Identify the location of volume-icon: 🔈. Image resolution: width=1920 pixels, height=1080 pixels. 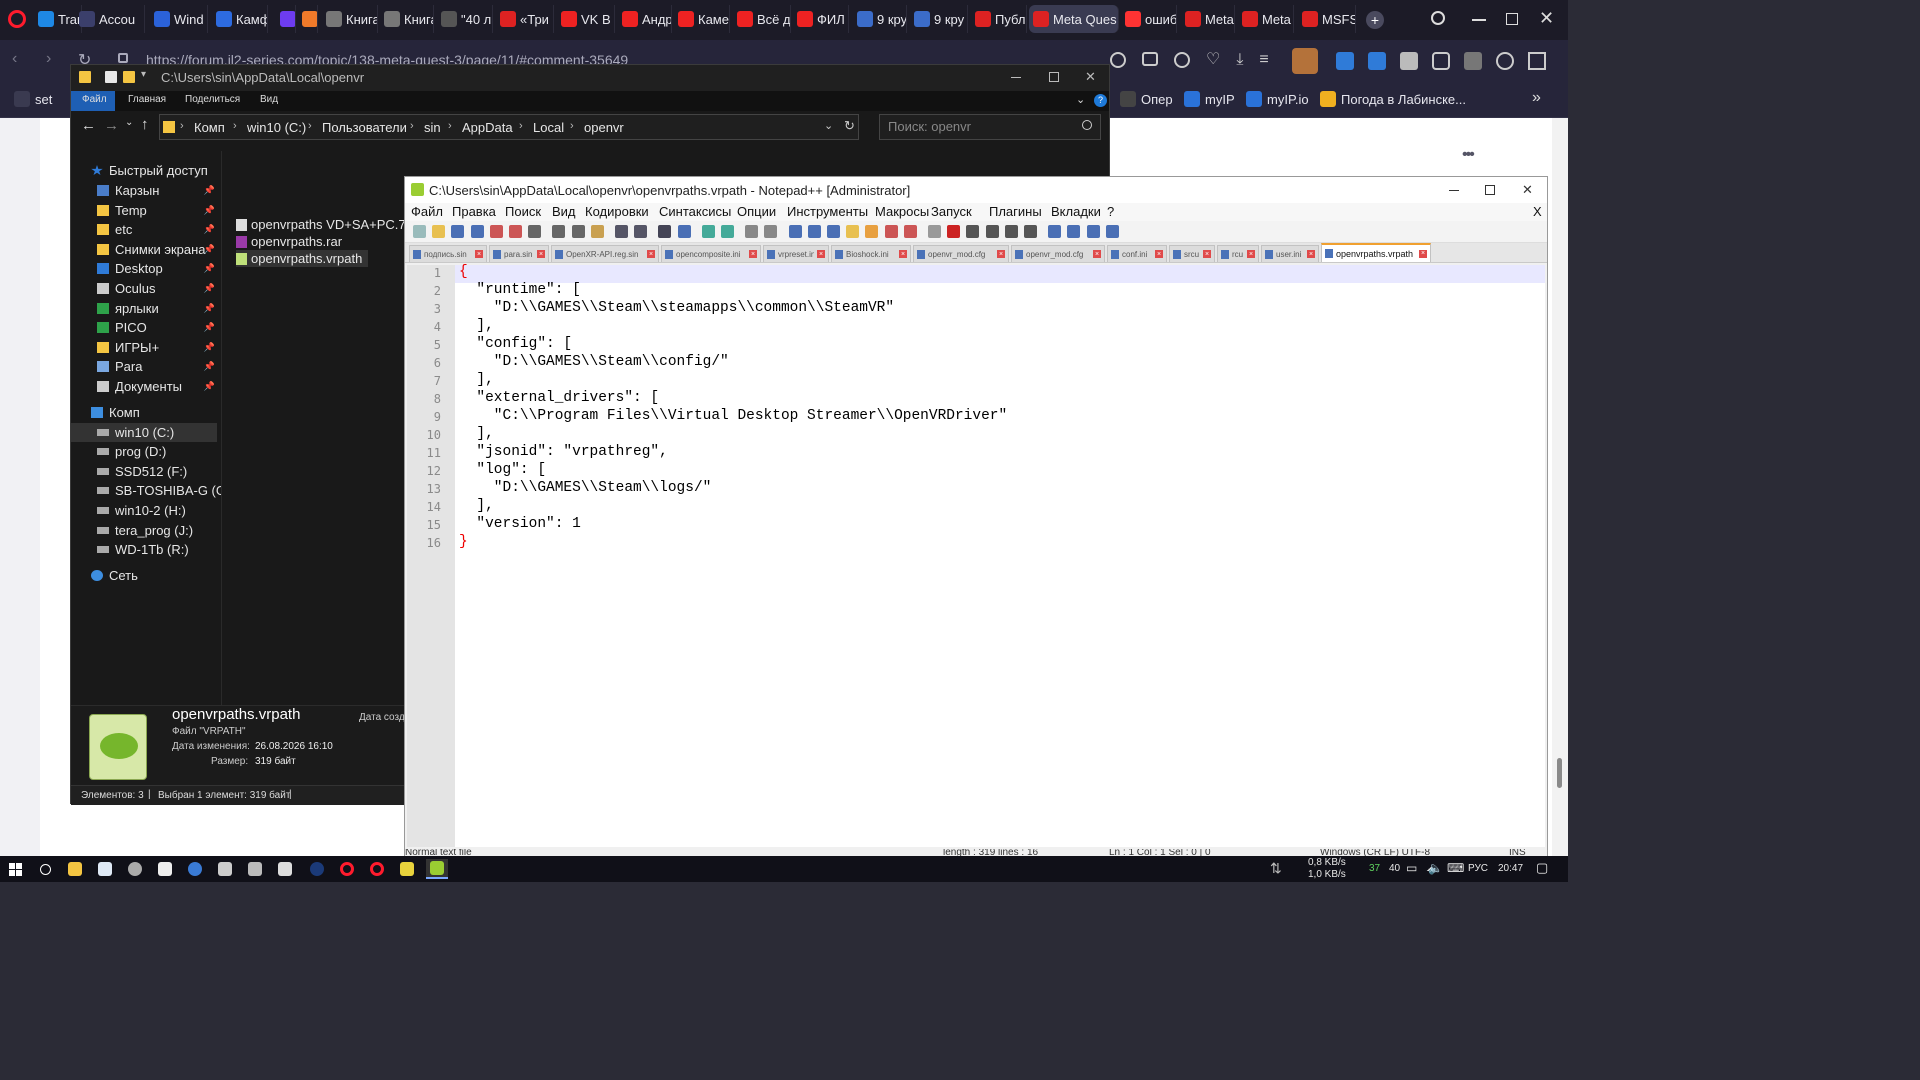
(1435, 868).